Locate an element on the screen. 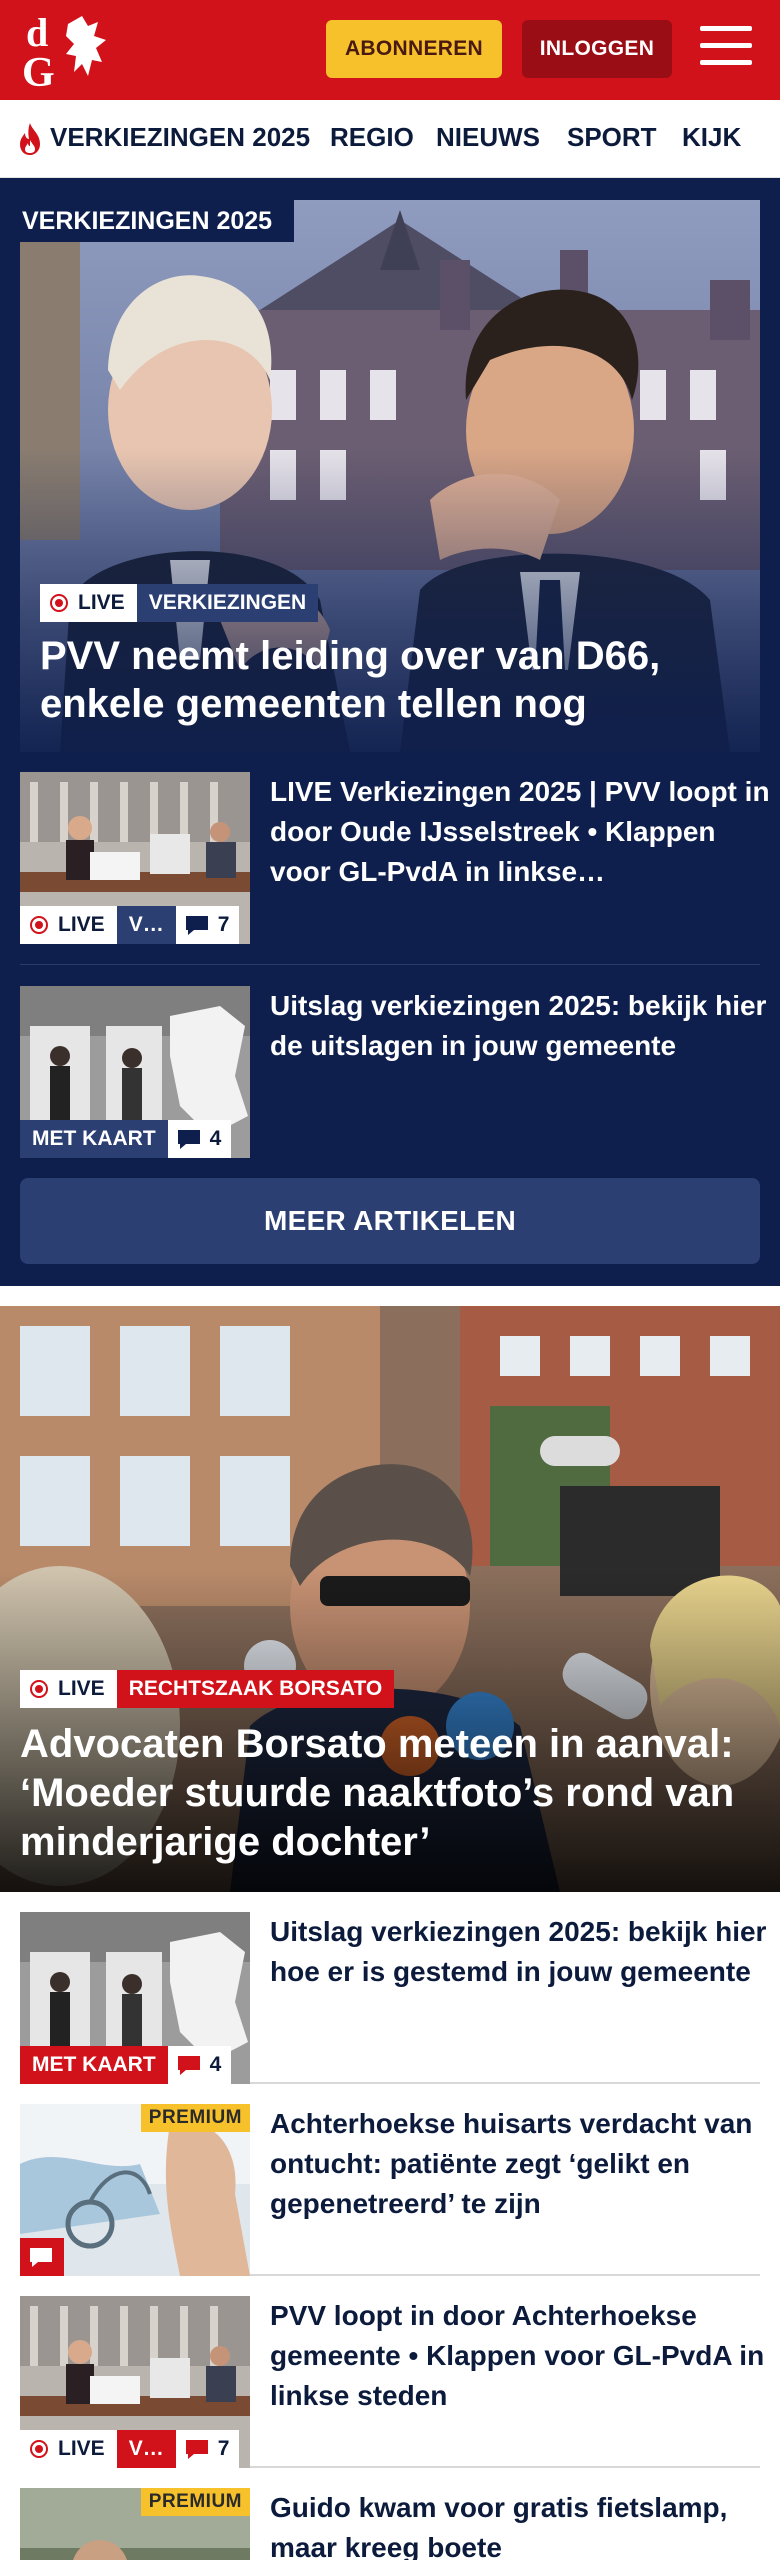 The image size is (780, 2560). menu-icon is located at coordinates (726, 49).